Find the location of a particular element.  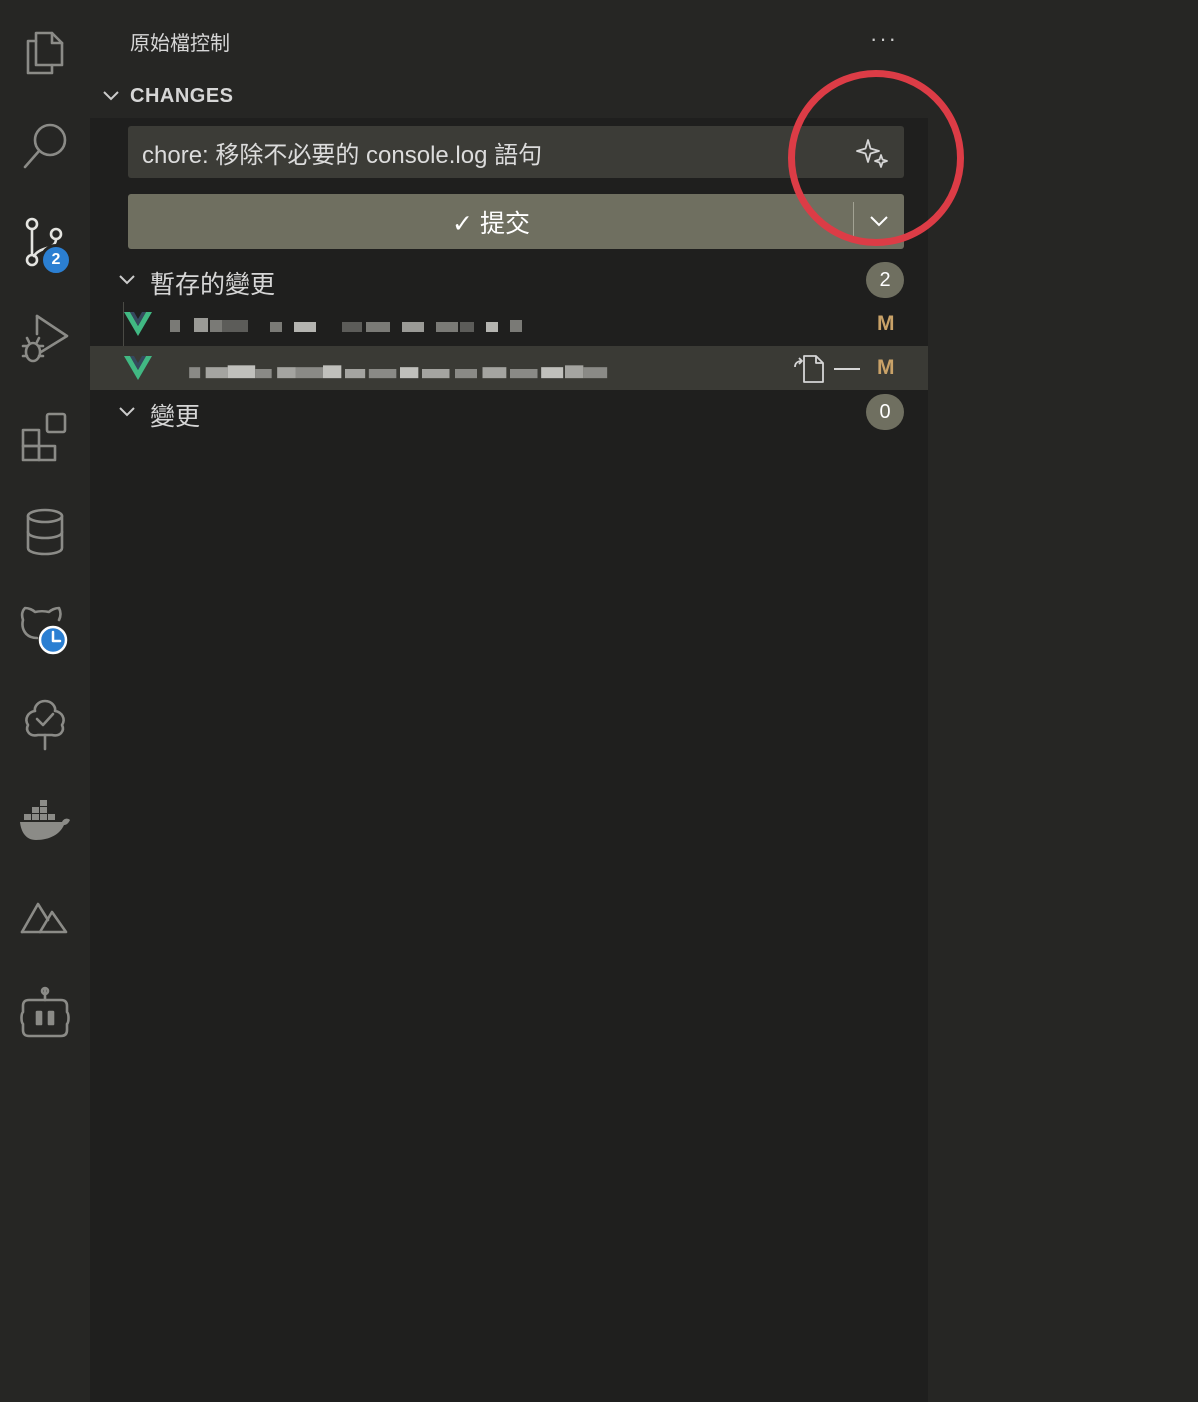

staged-file-row-selected: M is located at coordinates (509, 368).